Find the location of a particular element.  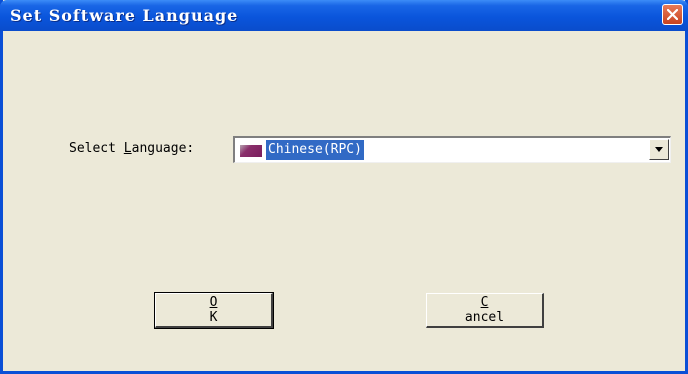

dropdown-button is located at coordinates (659, 149).